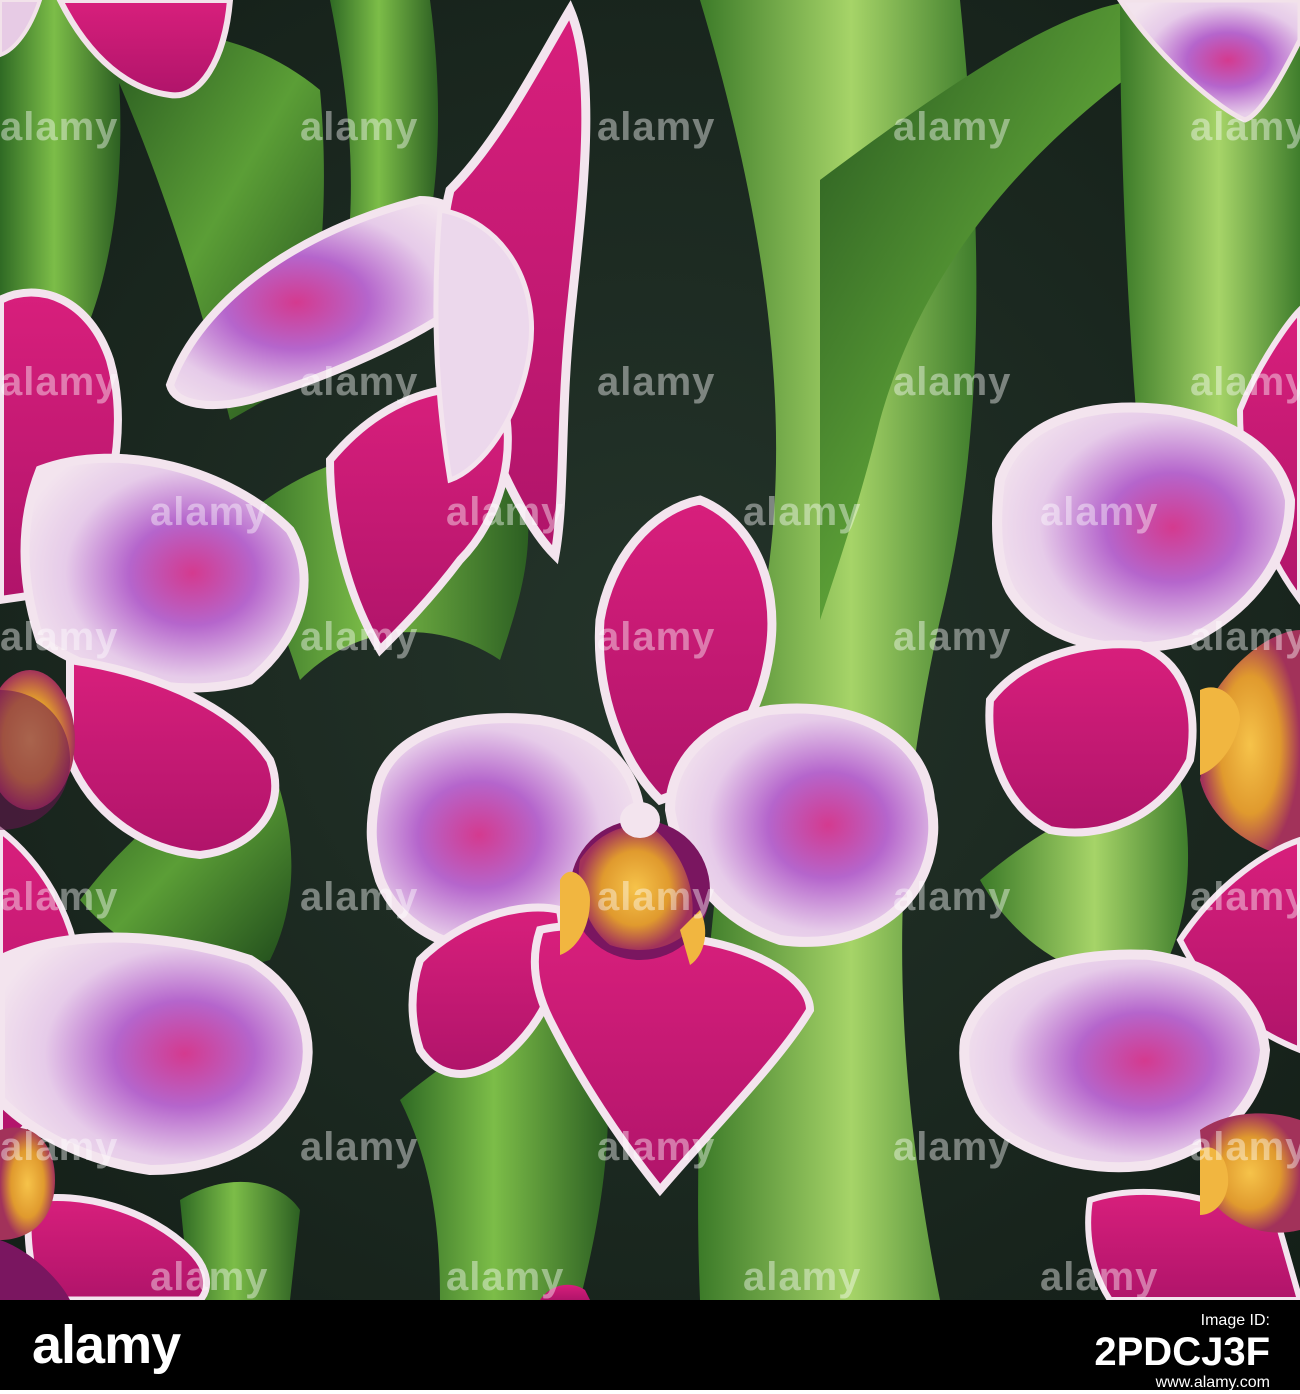 This screenshot has width=1300, height=1394. I want to click on image-id-value: 2PDCJ3F, so click(1182, 1352).